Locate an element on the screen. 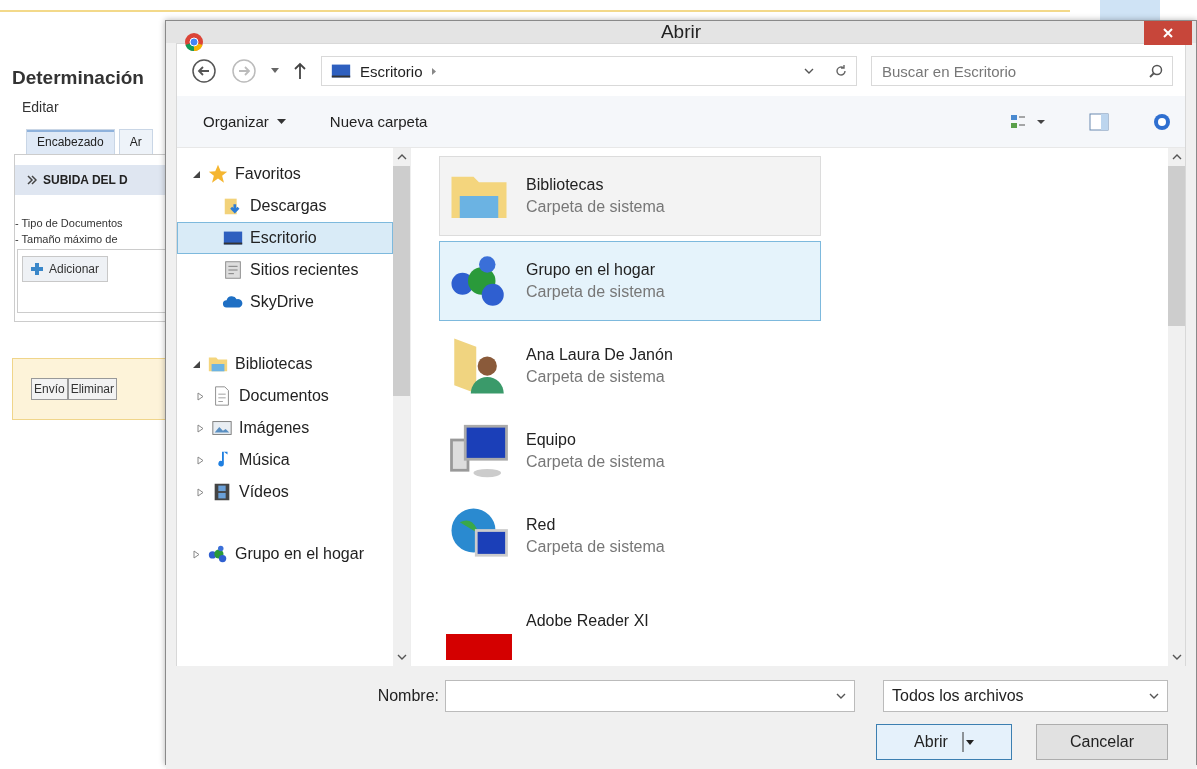  nav-tree-item: Escritorio is located at coordinates (285, 238).